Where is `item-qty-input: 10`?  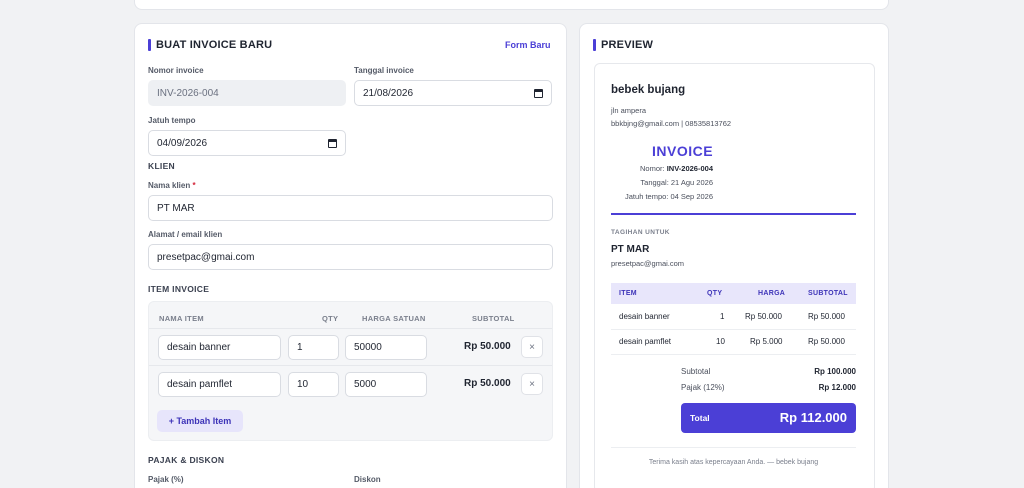
item-qty-input: 10 is located at coordinates (313, 384).